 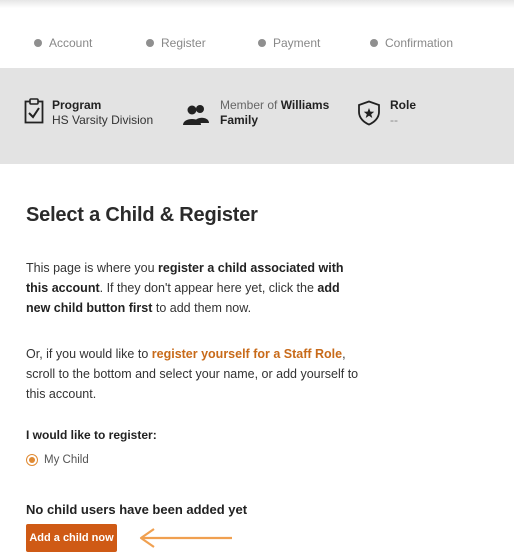 What do you see at coordinates (71, 538) in the screenshot?
I see `add-child-button: Add a child now` at bounding box center [71, 538].